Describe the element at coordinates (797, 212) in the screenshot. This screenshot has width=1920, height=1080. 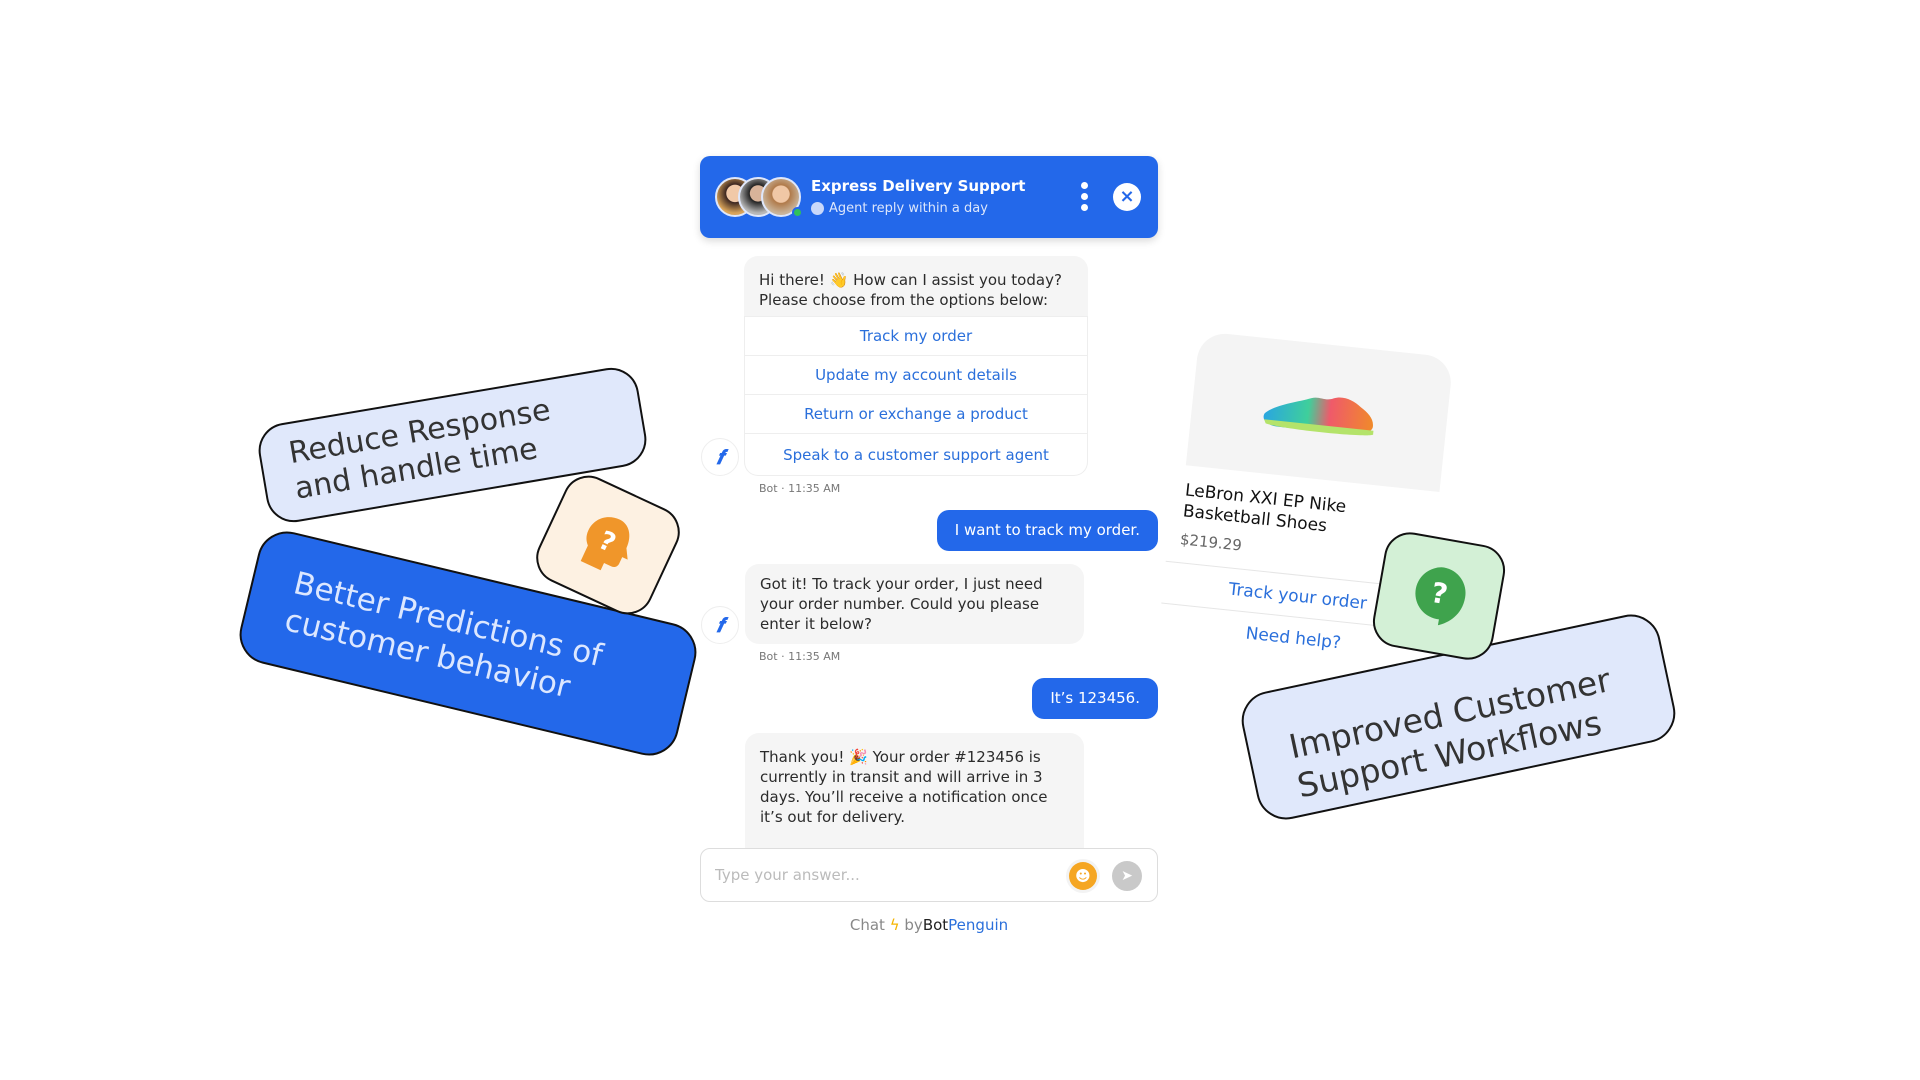
I see `online-status-dot` at that location.